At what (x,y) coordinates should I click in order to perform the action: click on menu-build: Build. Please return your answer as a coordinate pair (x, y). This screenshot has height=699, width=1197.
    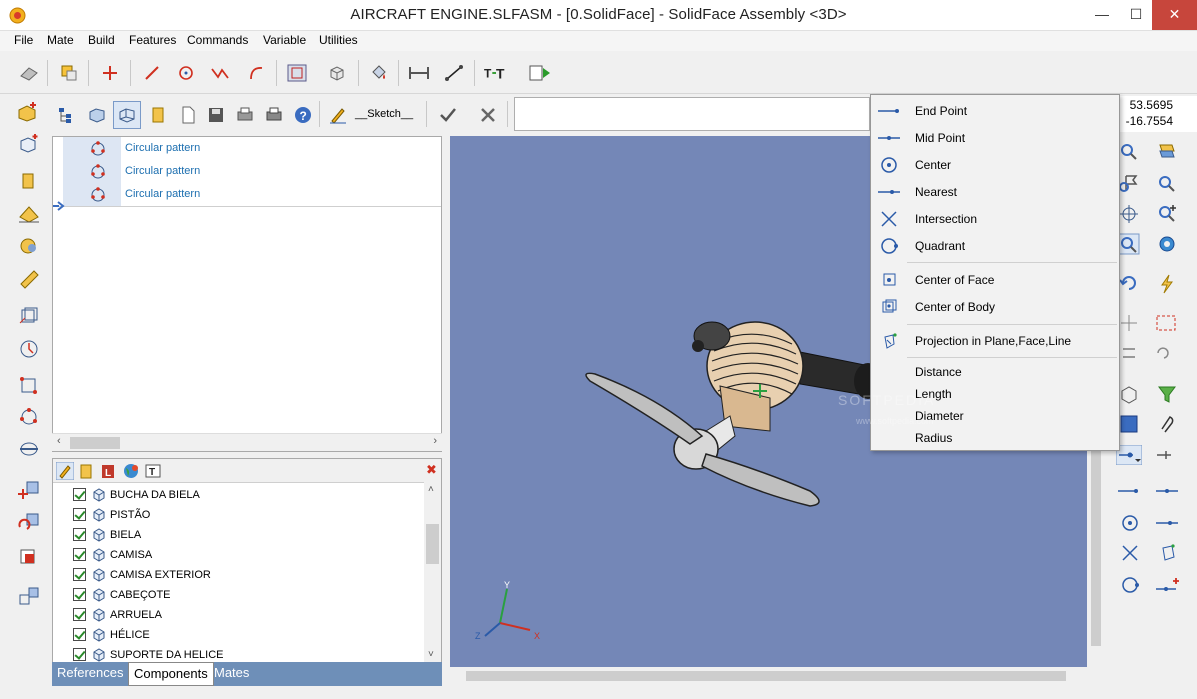
    Looking at the image, I should click on (101, 40).